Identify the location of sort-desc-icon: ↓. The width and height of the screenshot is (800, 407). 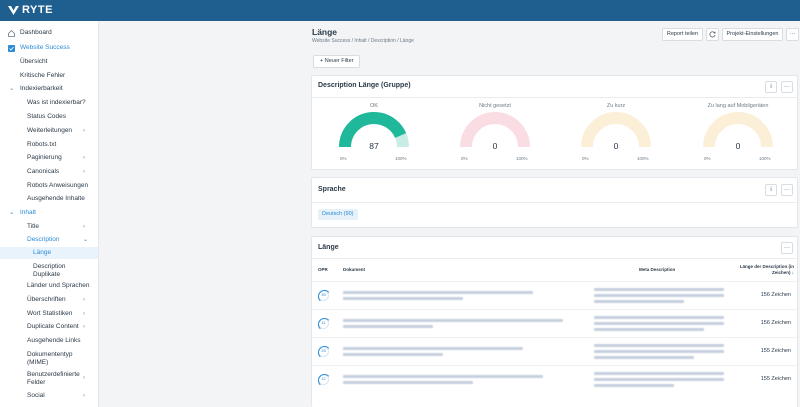
(792, 272).